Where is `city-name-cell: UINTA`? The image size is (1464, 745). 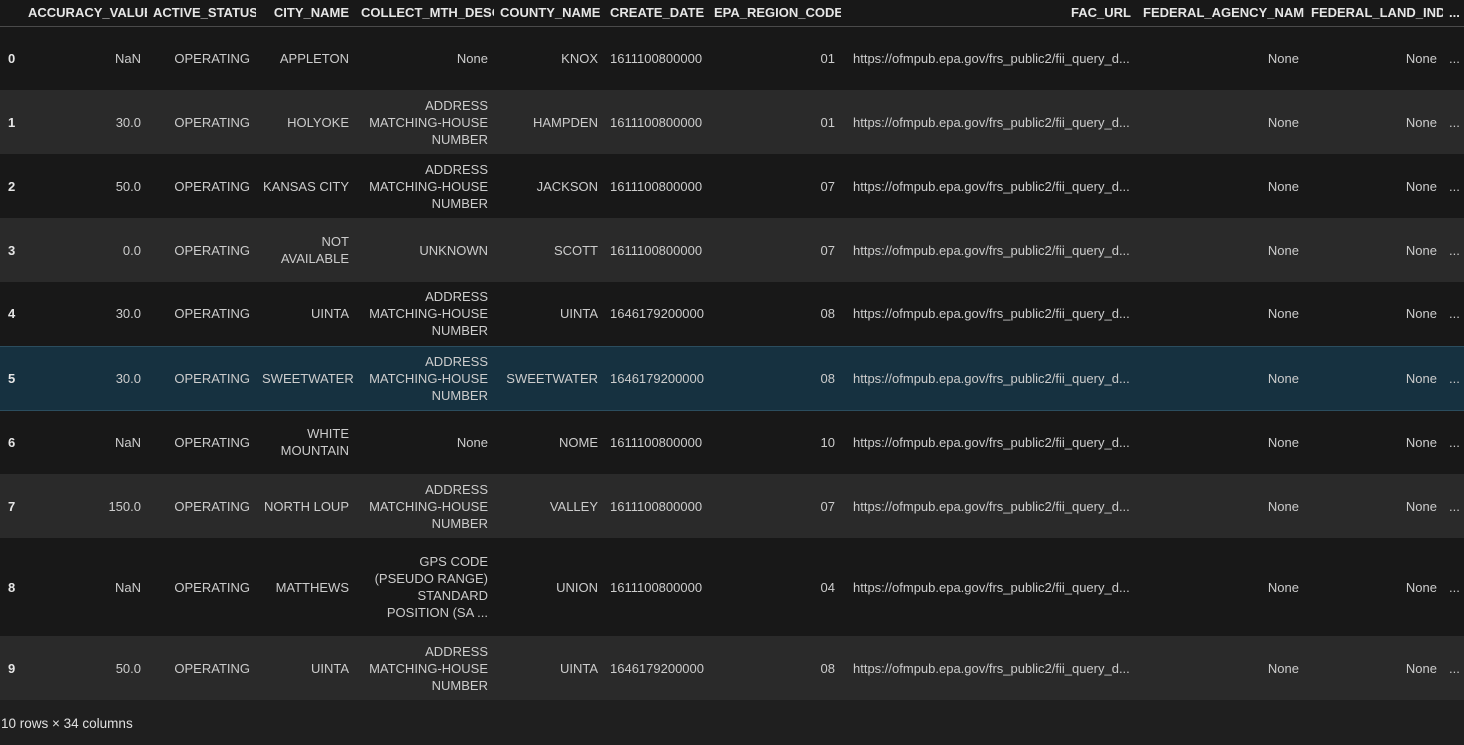 city-name-cell: UINTA is located at coordinates (329, 314).